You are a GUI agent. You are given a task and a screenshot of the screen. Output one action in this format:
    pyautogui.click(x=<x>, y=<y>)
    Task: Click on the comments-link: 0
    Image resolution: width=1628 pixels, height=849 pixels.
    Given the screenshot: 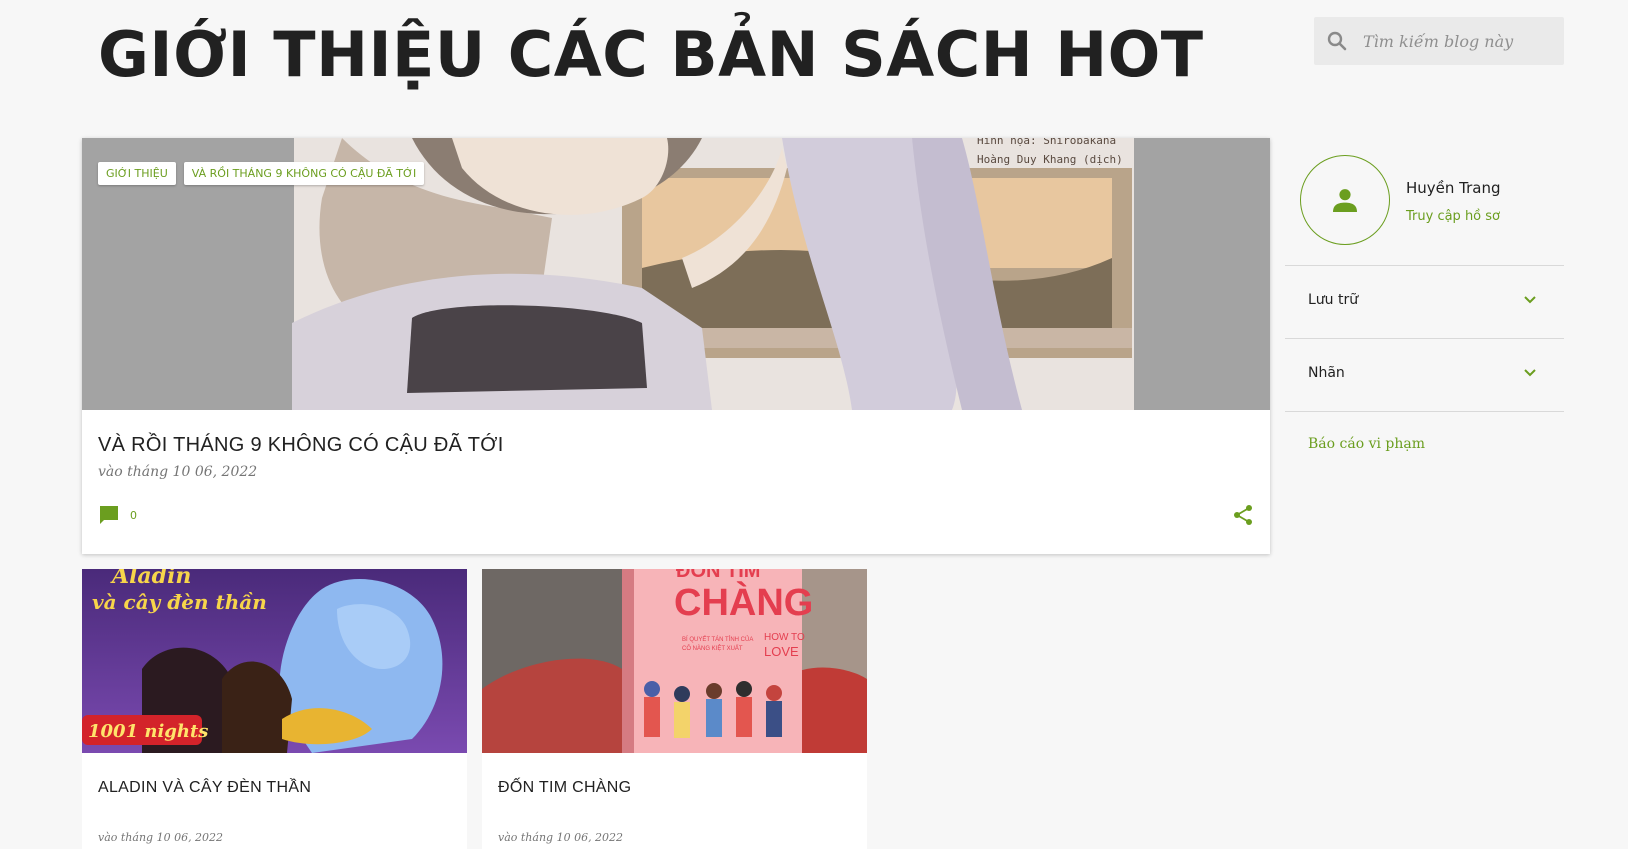 What is the action you would take?
    pyautogui.click(x=117, y=515)
    